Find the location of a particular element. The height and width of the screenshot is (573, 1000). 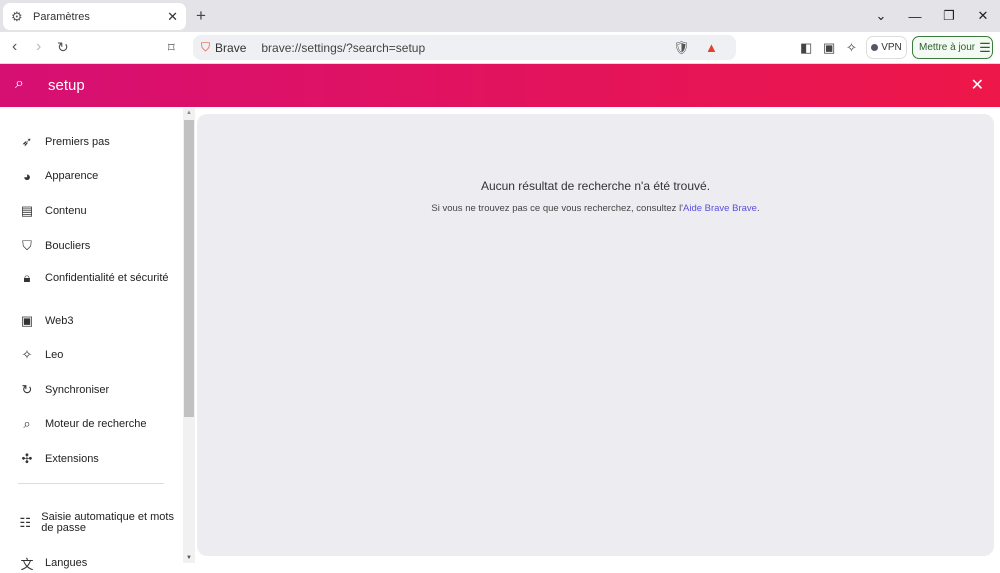

close-tab-icon: ✕ is located at coordinates (172, 17).